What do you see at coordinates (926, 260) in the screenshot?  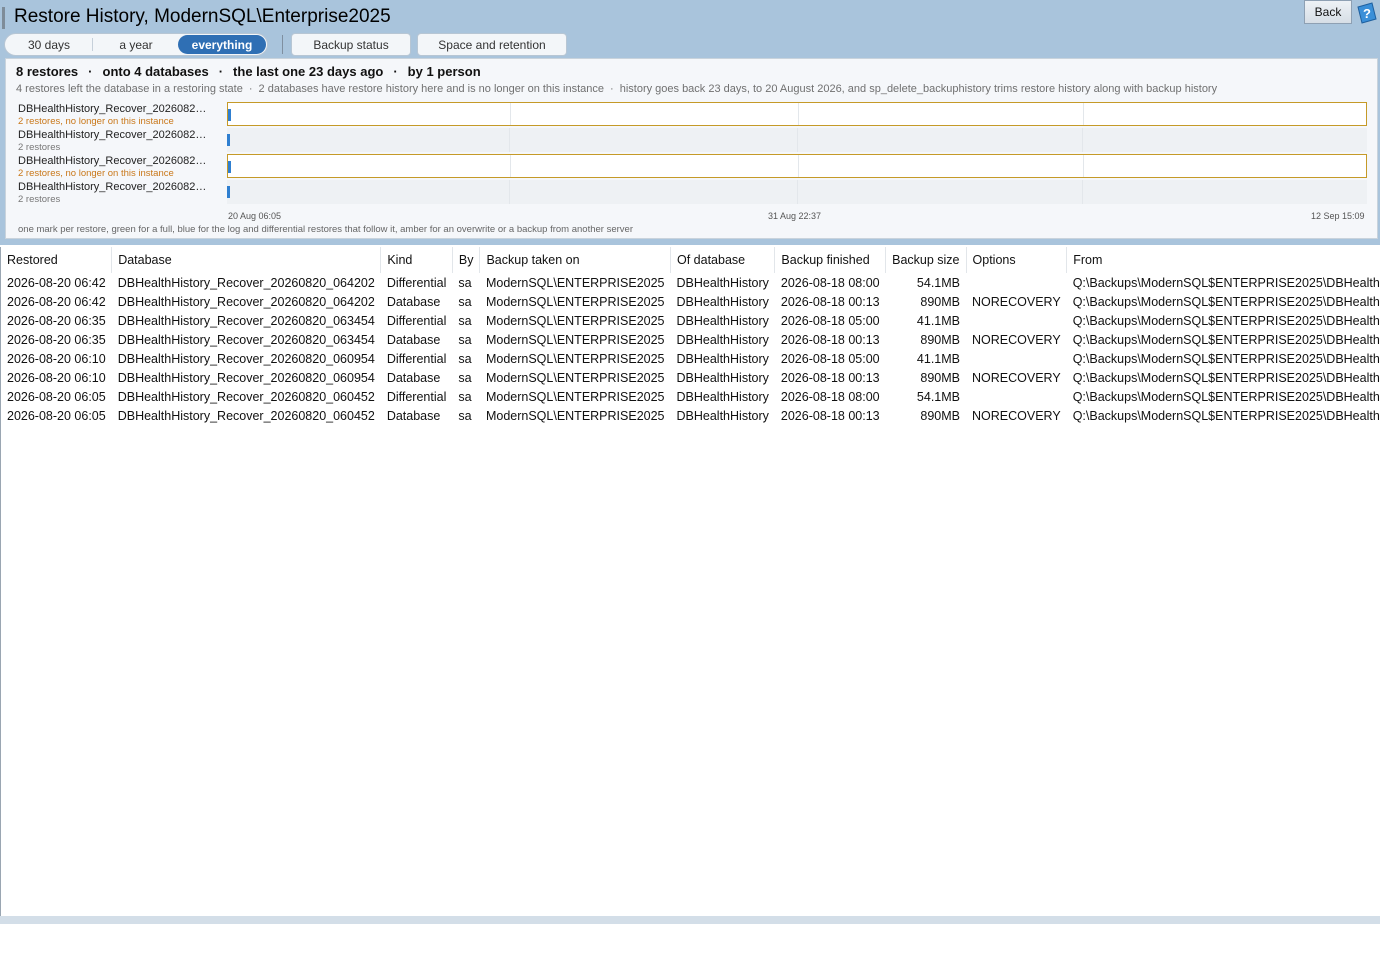 I see `column-header-backup-size: Backup size` at bounding box center [926, 260].